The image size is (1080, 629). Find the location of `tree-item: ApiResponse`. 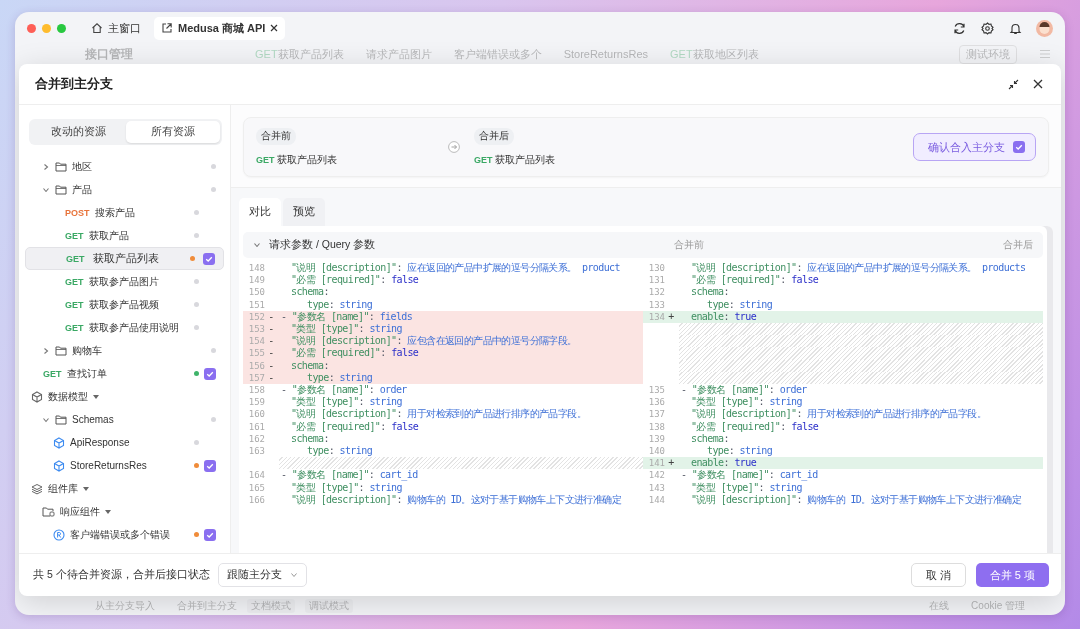

tree-item: ApiResponse is located at coordinates (124, 442).